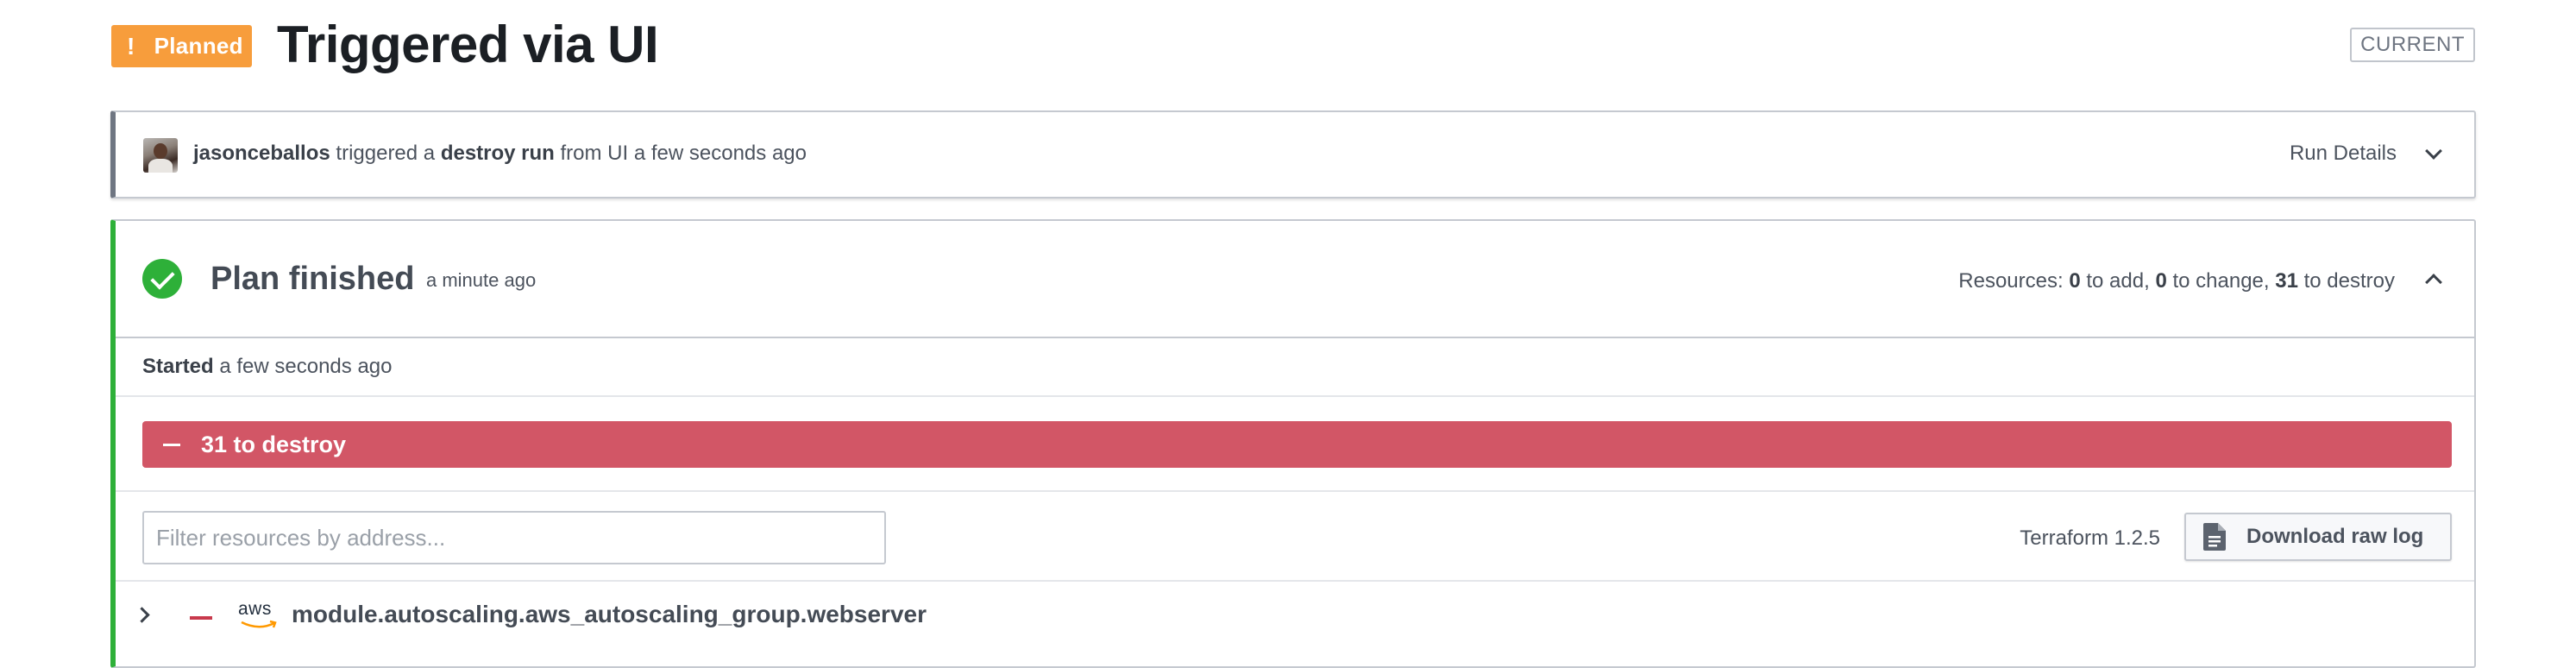 The width and height of the screenshot is (2576, 668). I want to click on plan-time: a minute ago, so click(481, 280).